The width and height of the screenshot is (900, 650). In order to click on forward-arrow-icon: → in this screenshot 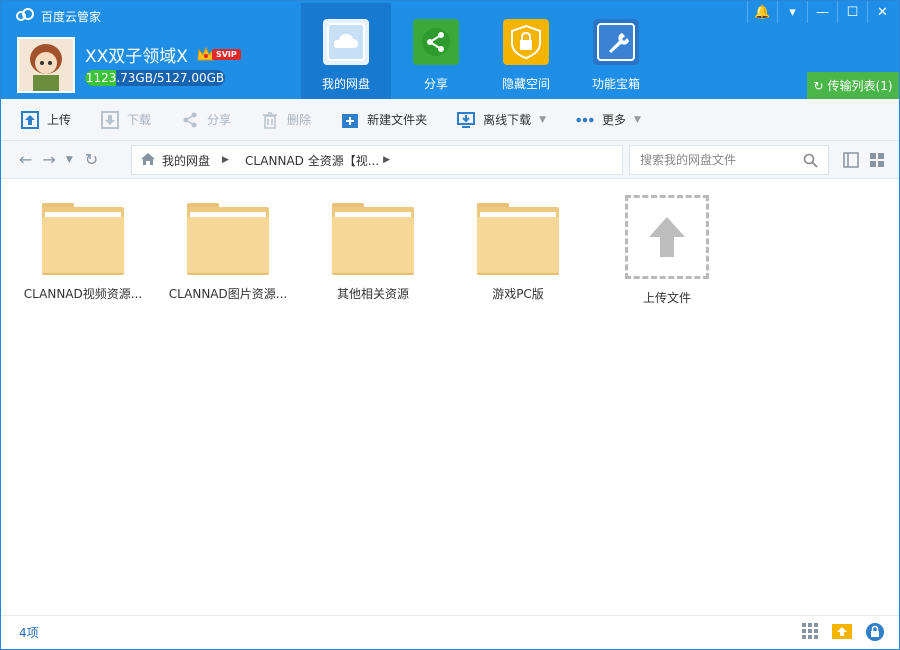, I will do `click(48, 159)`.